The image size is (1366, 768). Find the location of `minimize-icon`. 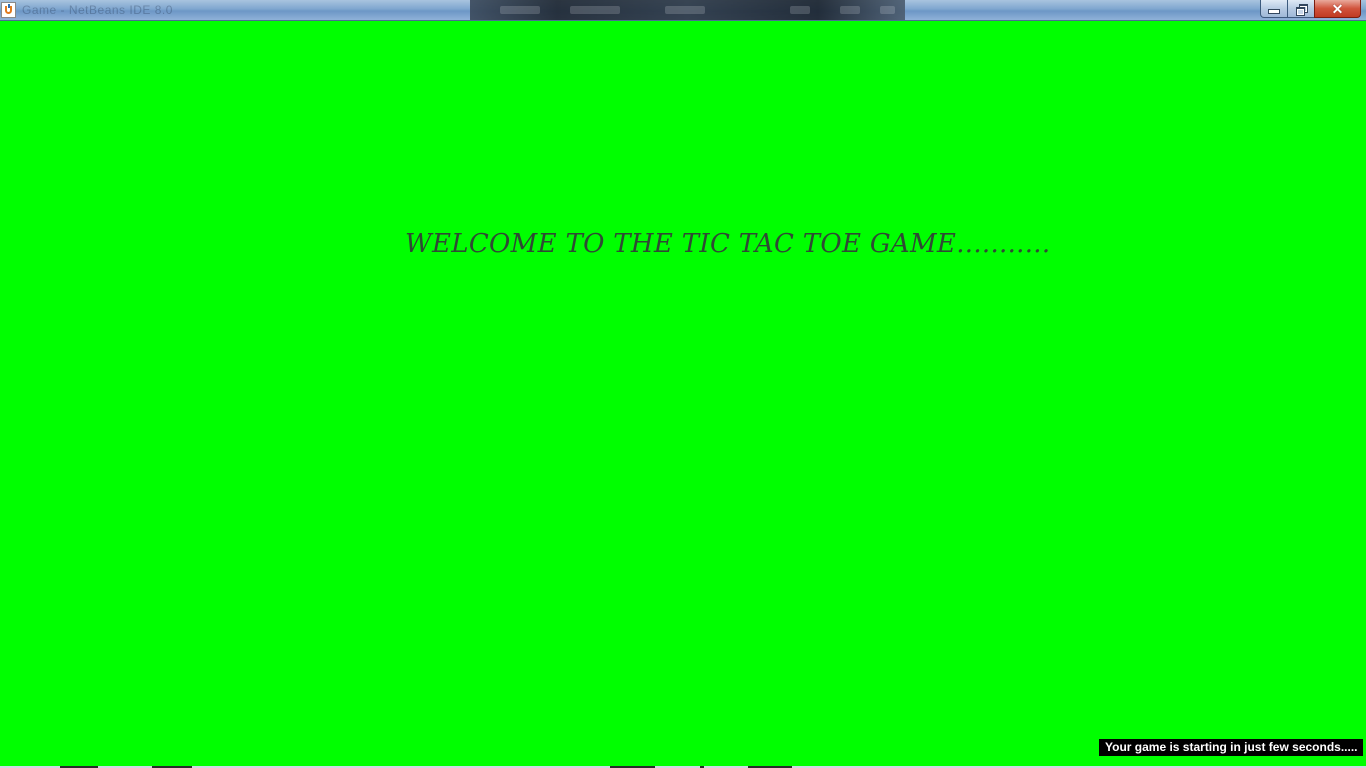

minimize-icon is located at coordinates (1274, 11).